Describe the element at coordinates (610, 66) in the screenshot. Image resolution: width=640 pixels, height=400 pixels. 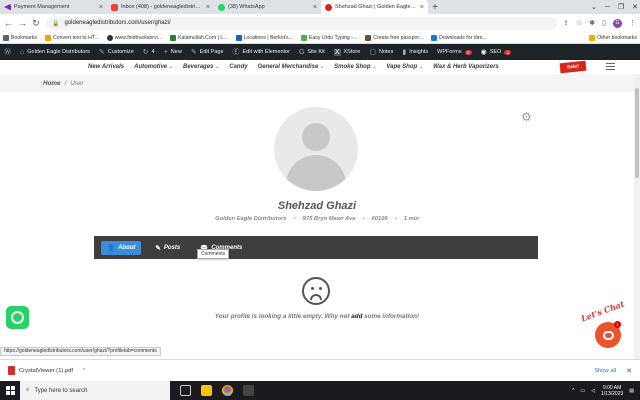
I see `hamburger-menu-icon` at that location.